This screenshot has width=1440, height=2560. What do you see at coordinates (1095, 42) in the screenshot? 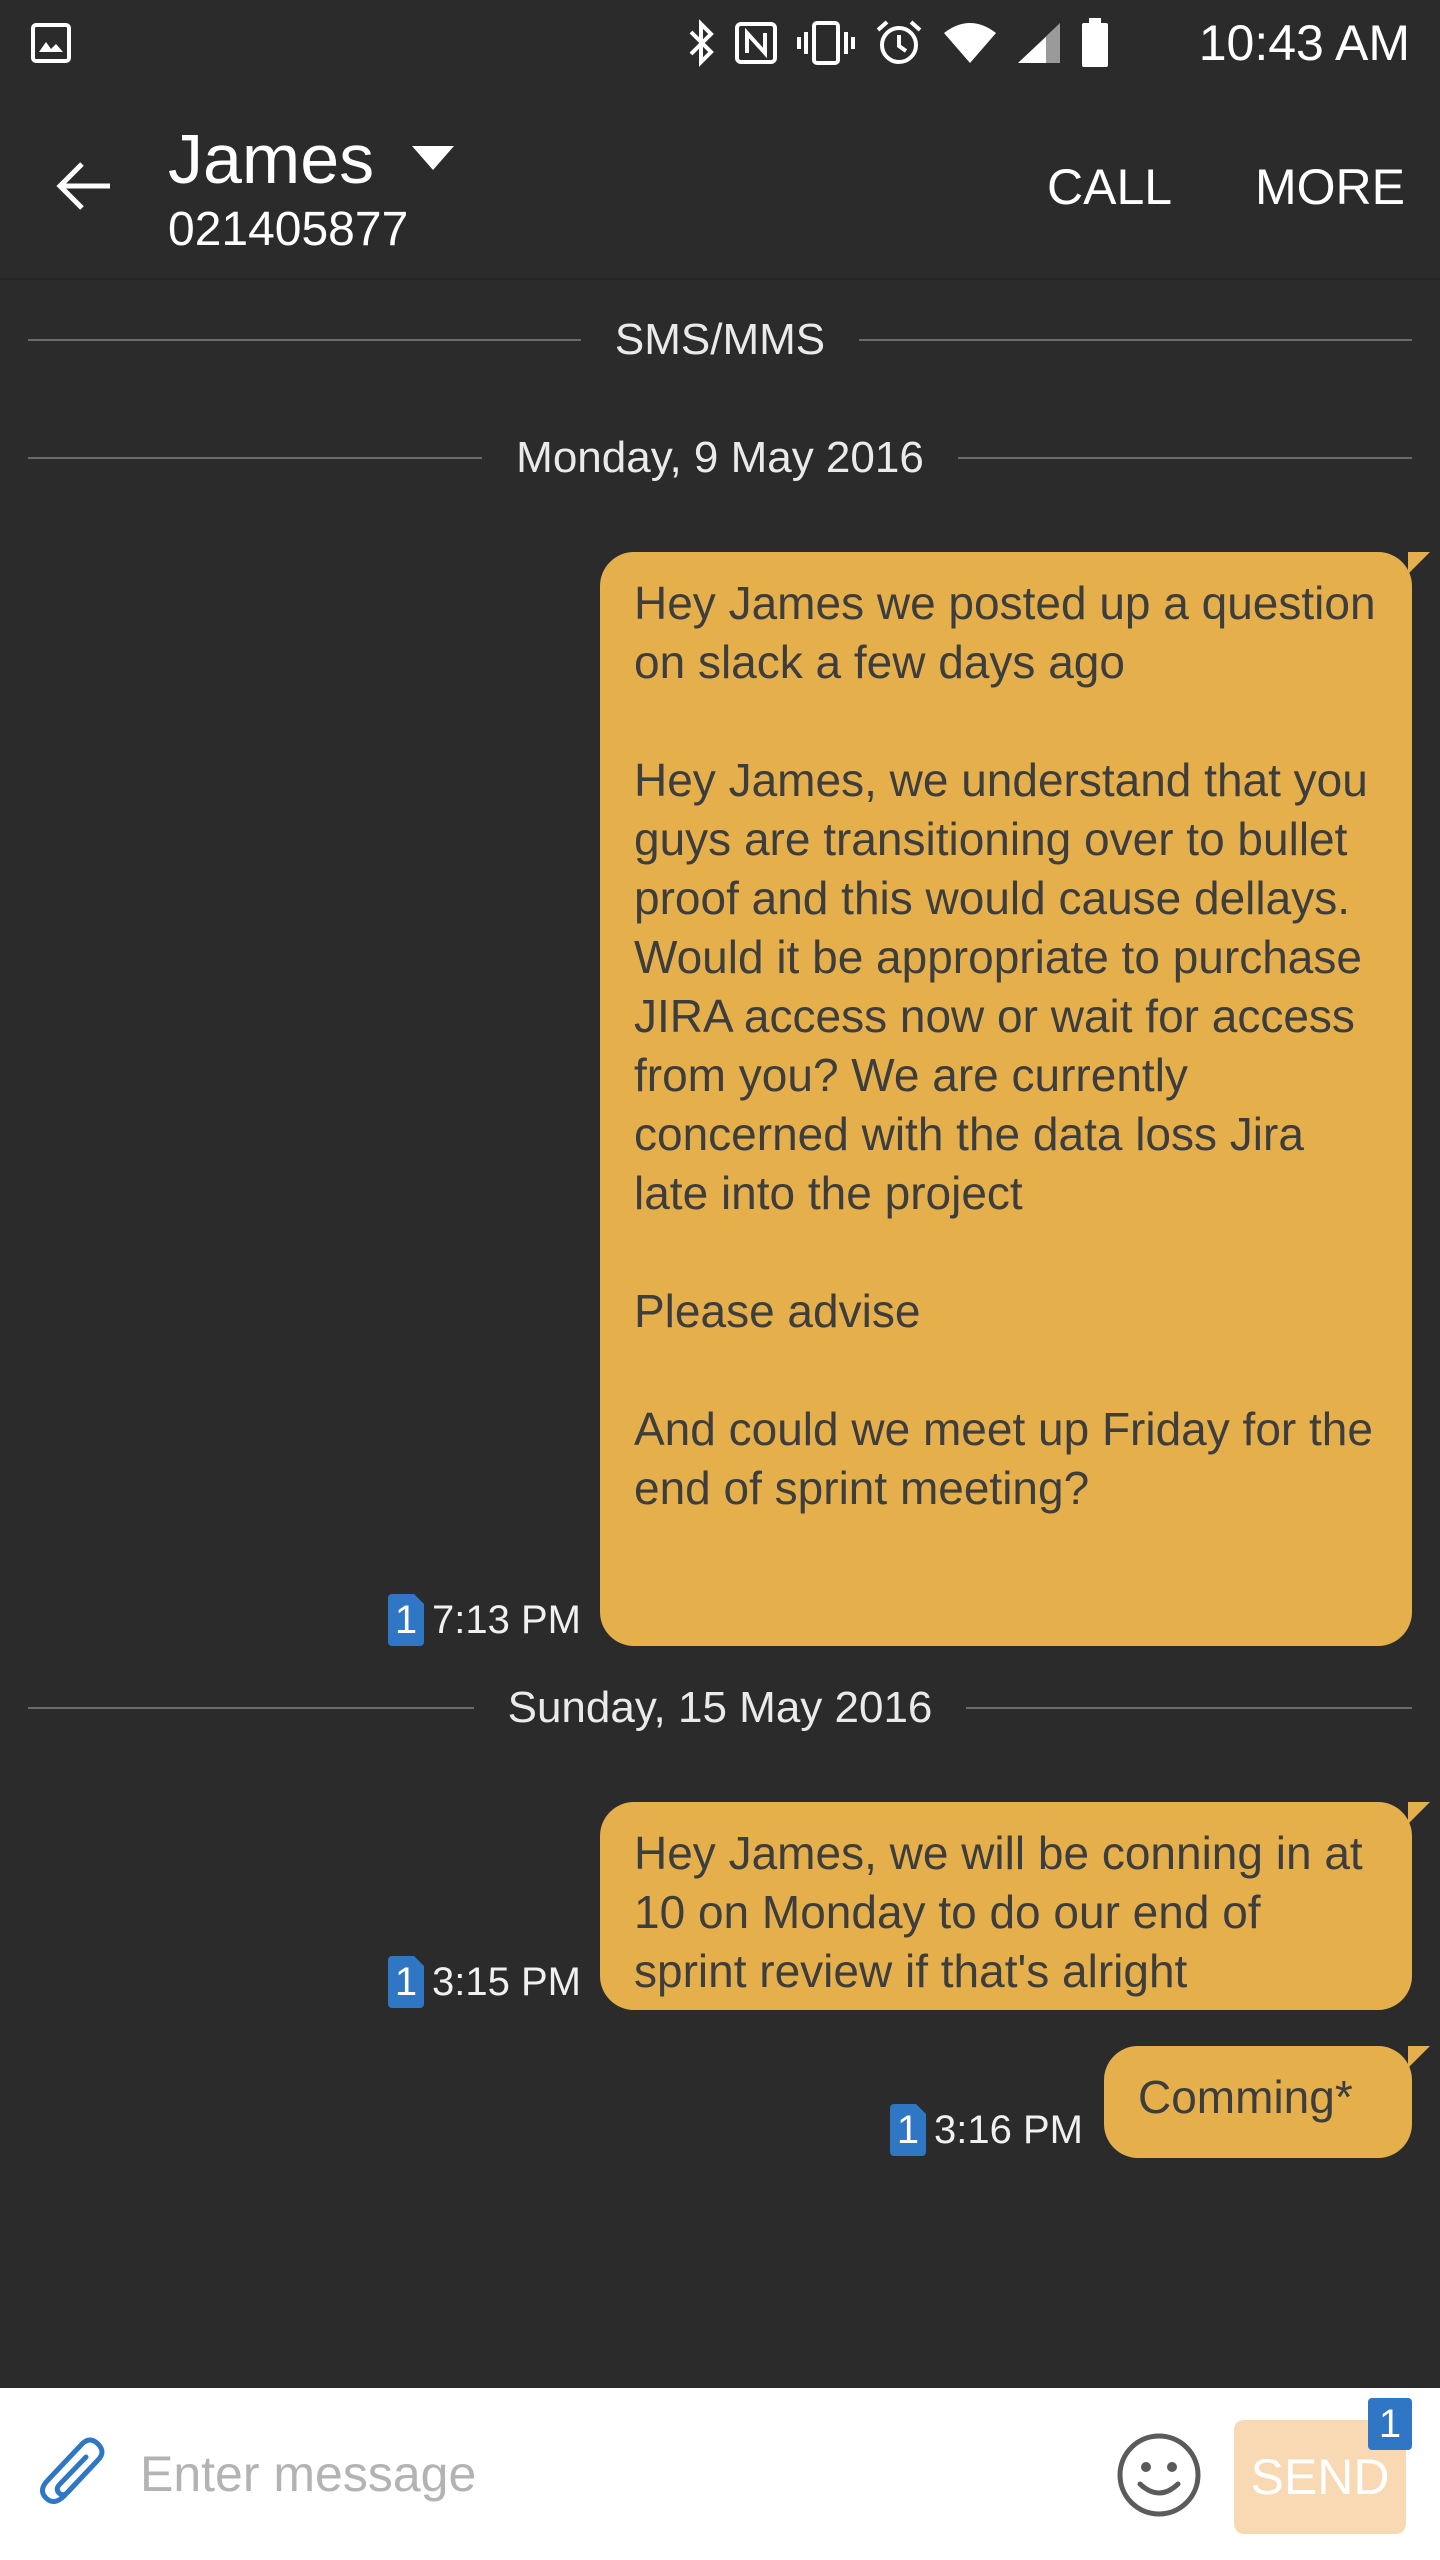
I see `battery-icon` at bounding box center [1095, 42].